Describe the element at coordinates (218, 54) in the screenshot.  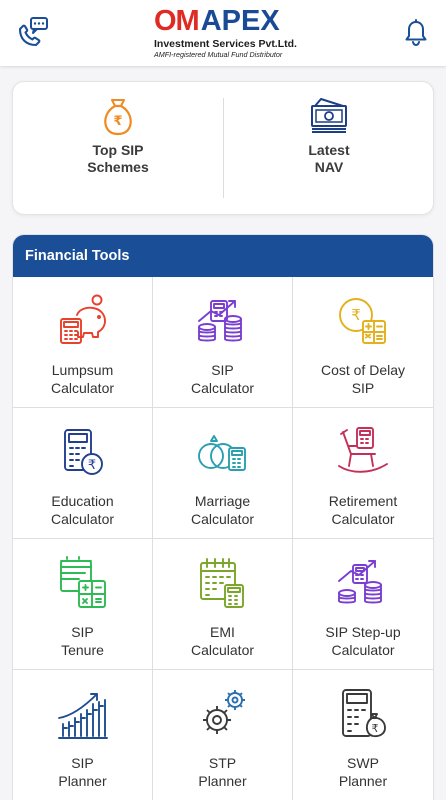
I see `logo-tagline: AMFI-registered Mutual Fund Distributor` at that location.